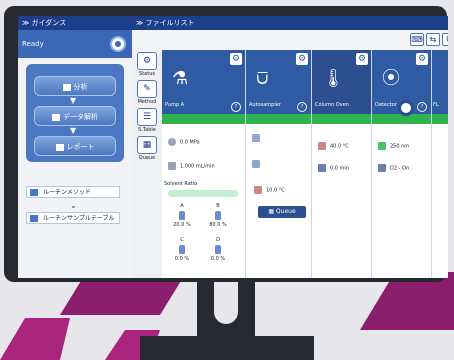 This screenshot has width=454, height=360. Describe the element at coordinates (445, 39) in the screenshot. I see `user-button: U` at that location.